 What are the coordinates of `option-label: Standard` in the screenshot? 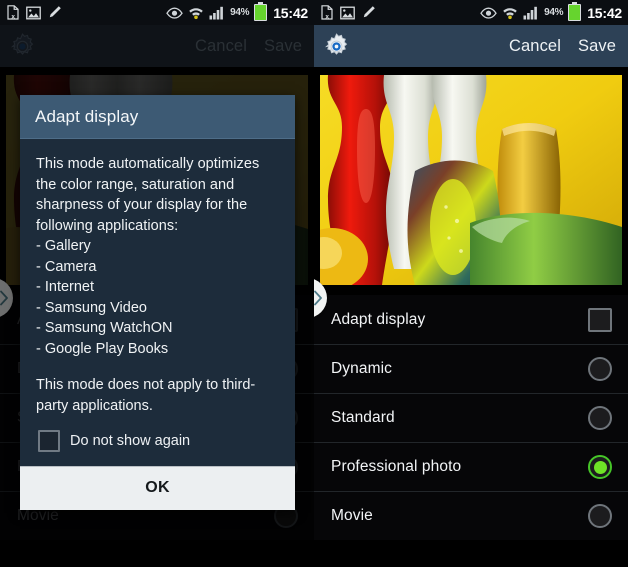 It's located at (363, 417).